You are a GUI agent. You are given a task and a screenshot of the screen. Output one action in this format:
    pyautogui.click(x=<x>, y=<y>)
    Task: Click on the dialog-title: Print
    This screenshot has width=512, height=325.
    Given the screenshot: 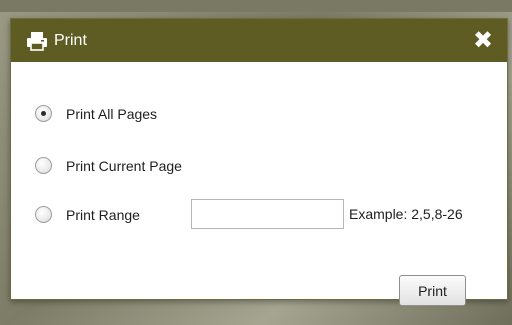 What is the action you would take?
    pyautogui.click(x=70, y=40)
    